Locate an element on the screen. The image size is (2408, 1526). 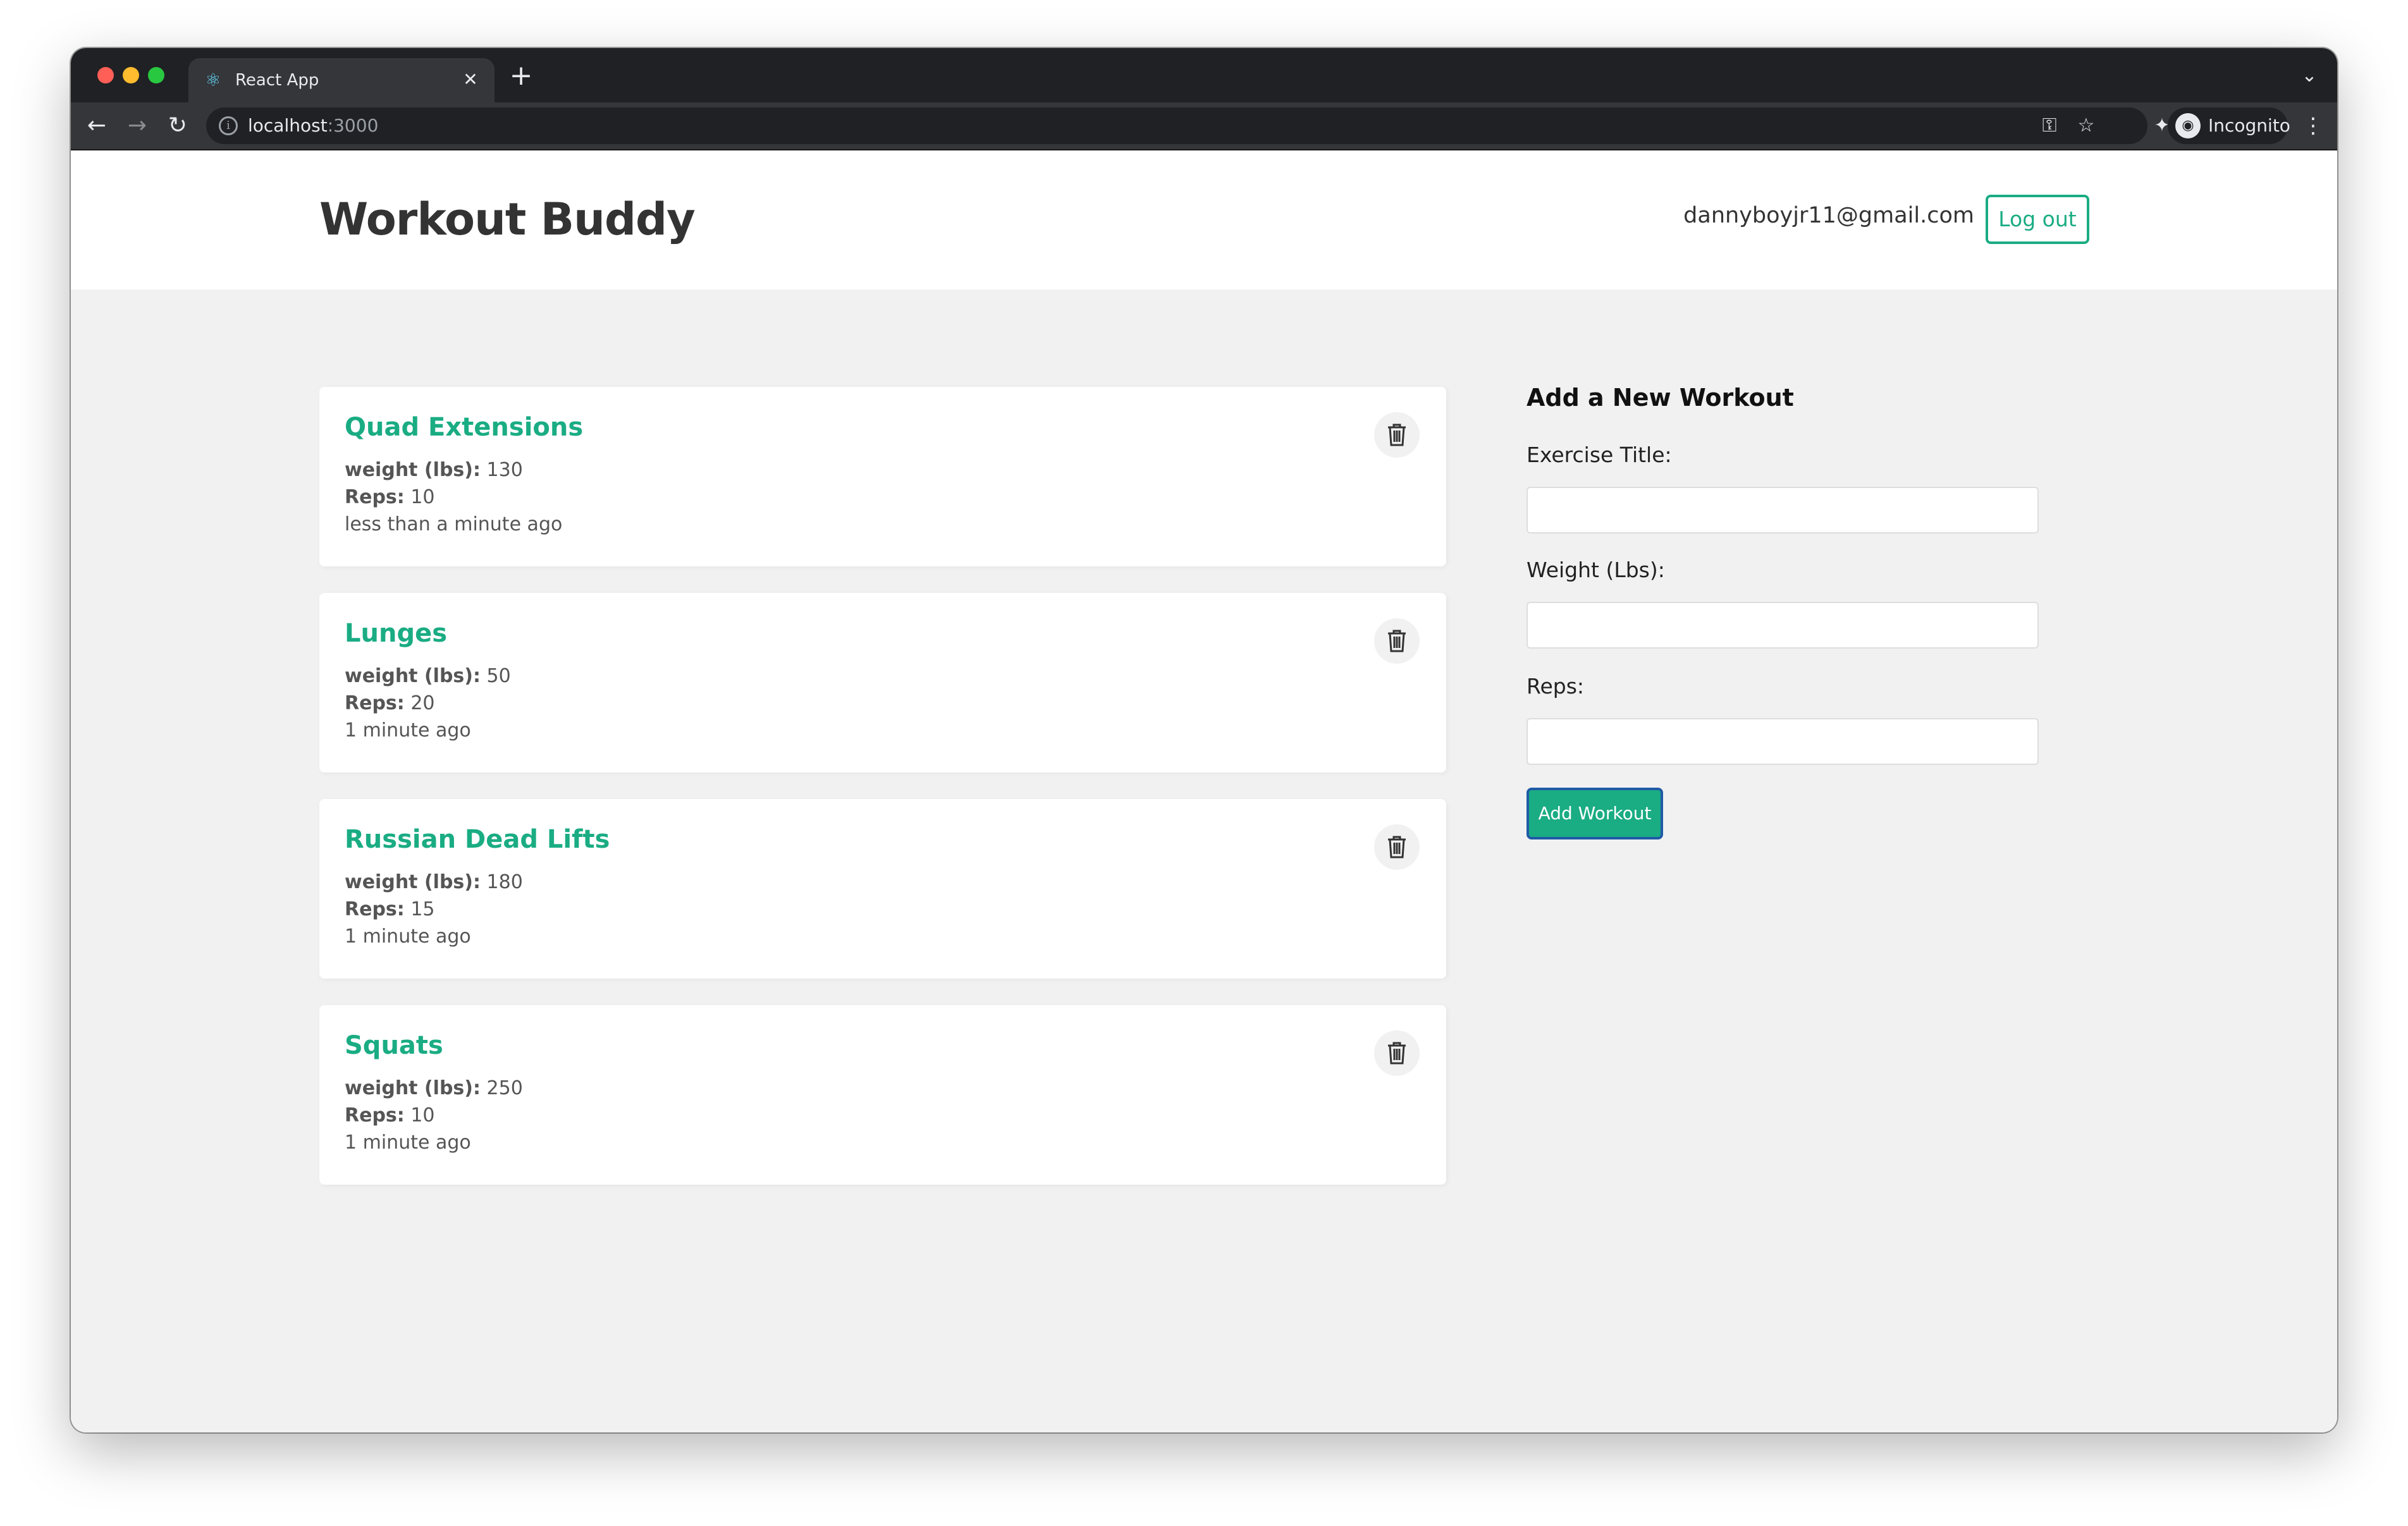
profile-button: ◉ Incognito is located at coordinates (2229, 125).